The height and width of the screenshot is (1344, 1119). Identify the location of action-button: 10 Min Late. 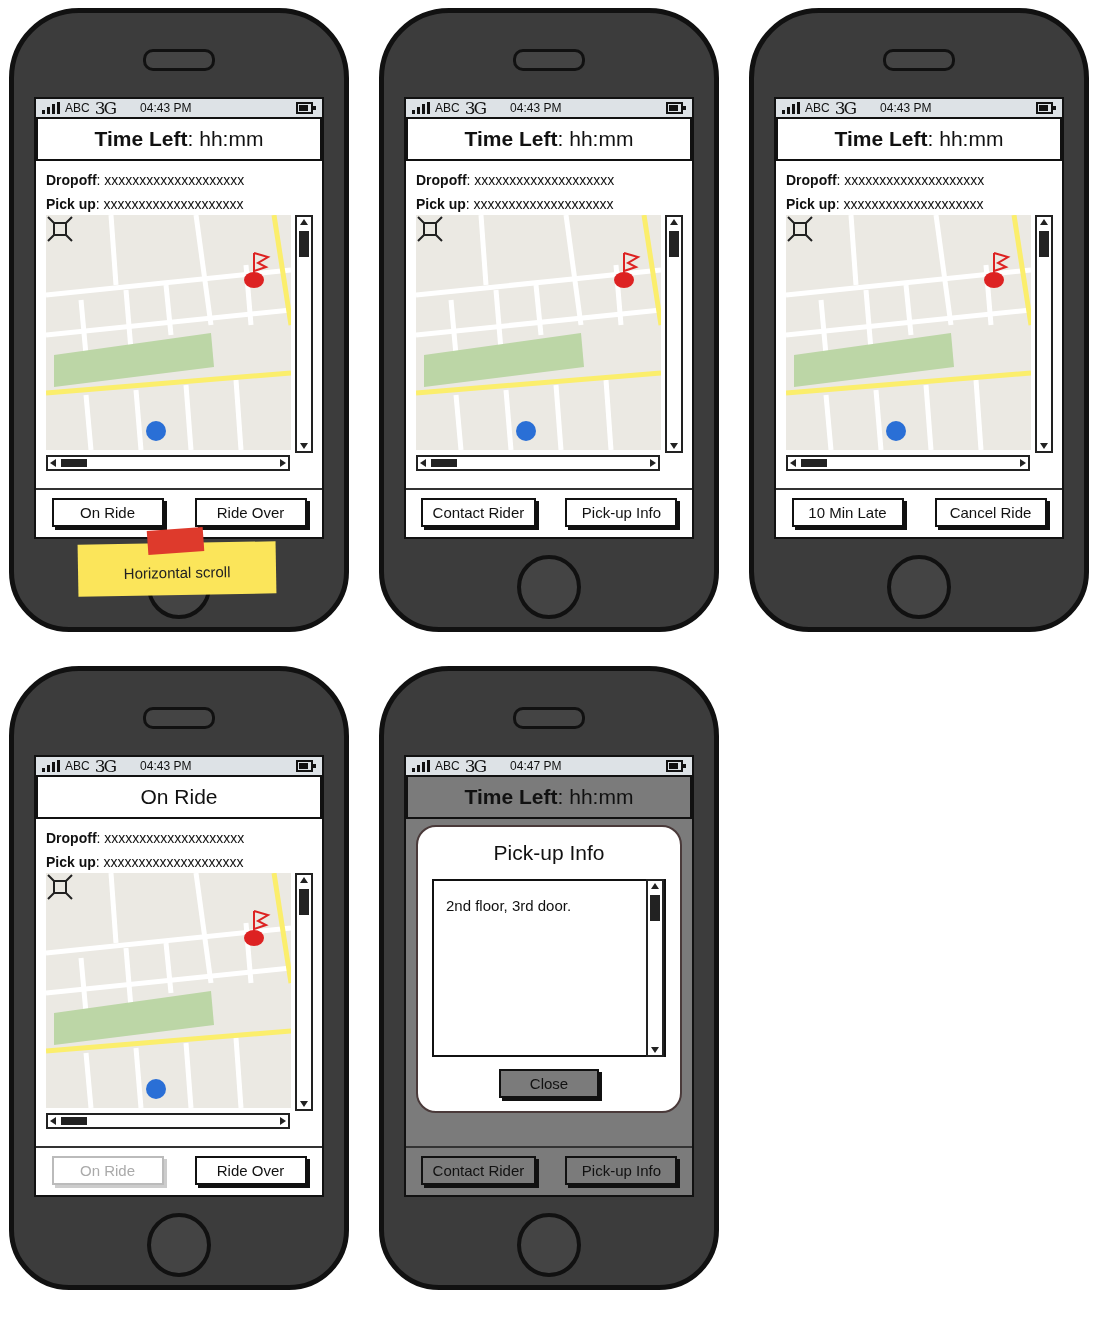
(847, 512).